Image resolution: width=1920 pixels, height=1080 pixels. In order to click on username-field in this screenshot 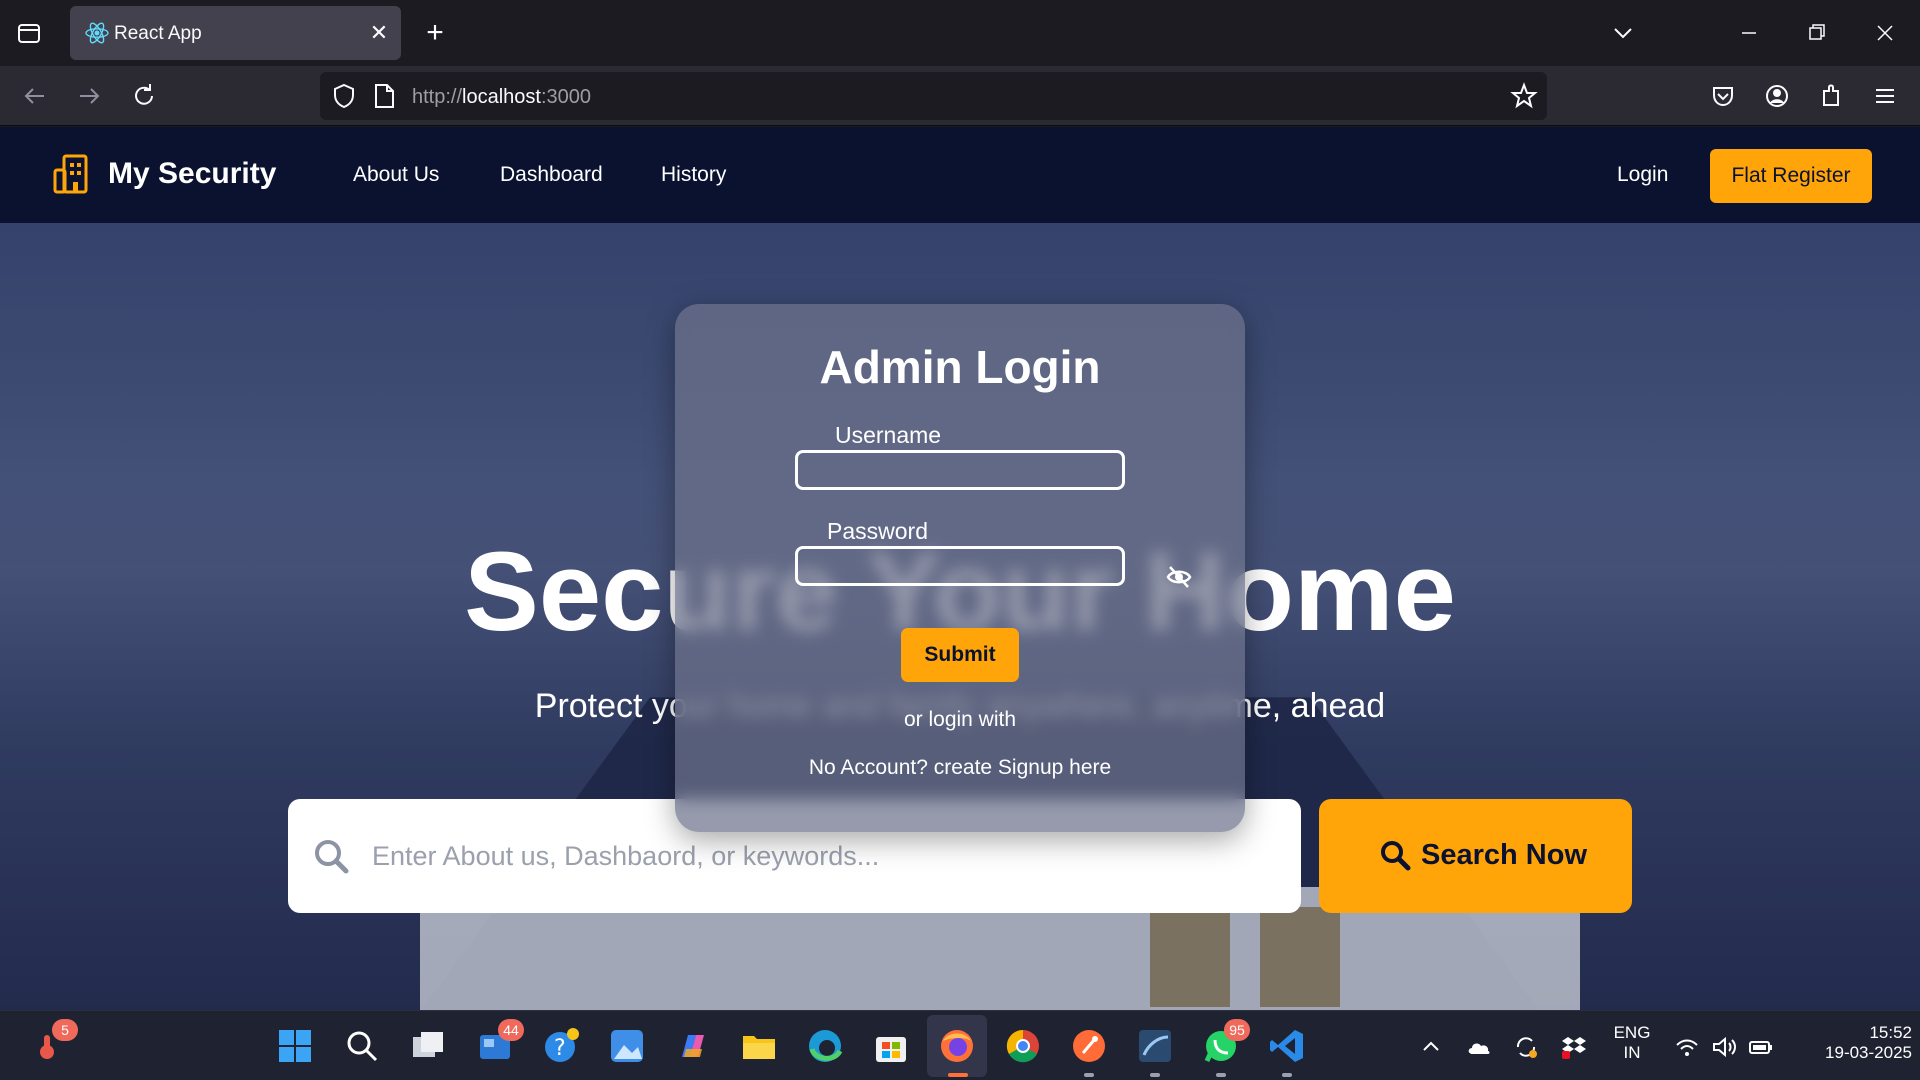, I will do `click(960, 470)`.